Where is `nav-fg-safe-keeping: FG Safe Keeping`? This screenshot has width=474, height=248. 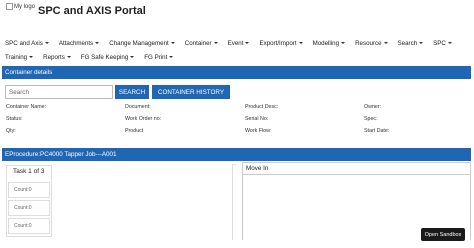 nav-fg-safe-keeping: FG Safe Keeping is located at coordinates (107, 57).